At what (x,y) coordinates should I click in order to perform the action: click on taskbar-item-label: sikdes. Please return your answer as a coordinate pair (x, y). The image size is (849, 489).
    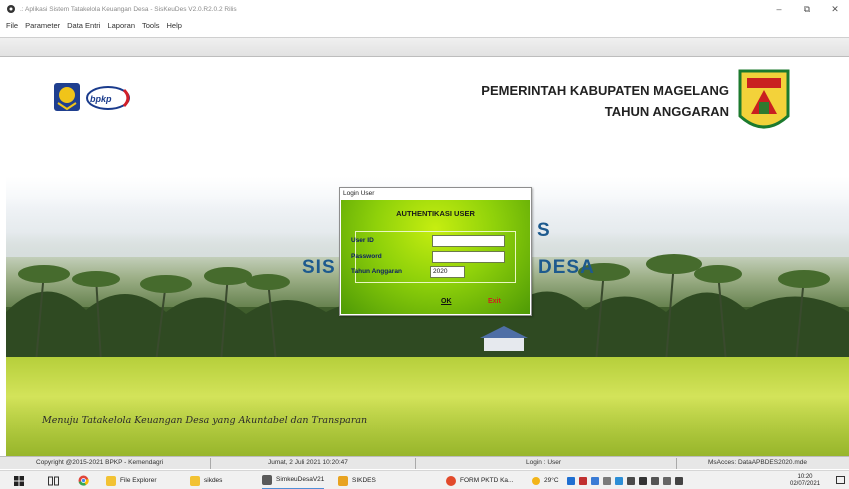
    Looking at the image, I should click on (213, 480).